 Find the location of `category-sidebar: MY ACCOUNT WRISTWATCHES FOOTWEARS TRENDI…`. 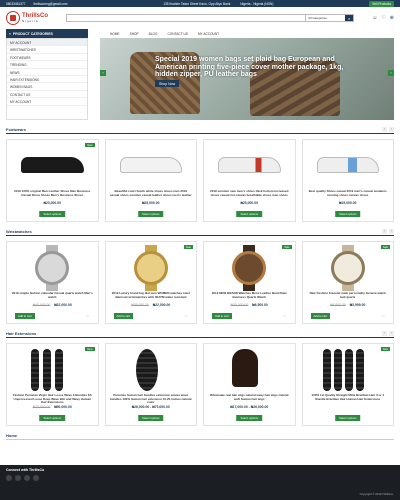

category-sidebar: MY ACCOUNT WRISTWATCHES FOOTWEARS TRENDI… is located at coordinates (47, 79).